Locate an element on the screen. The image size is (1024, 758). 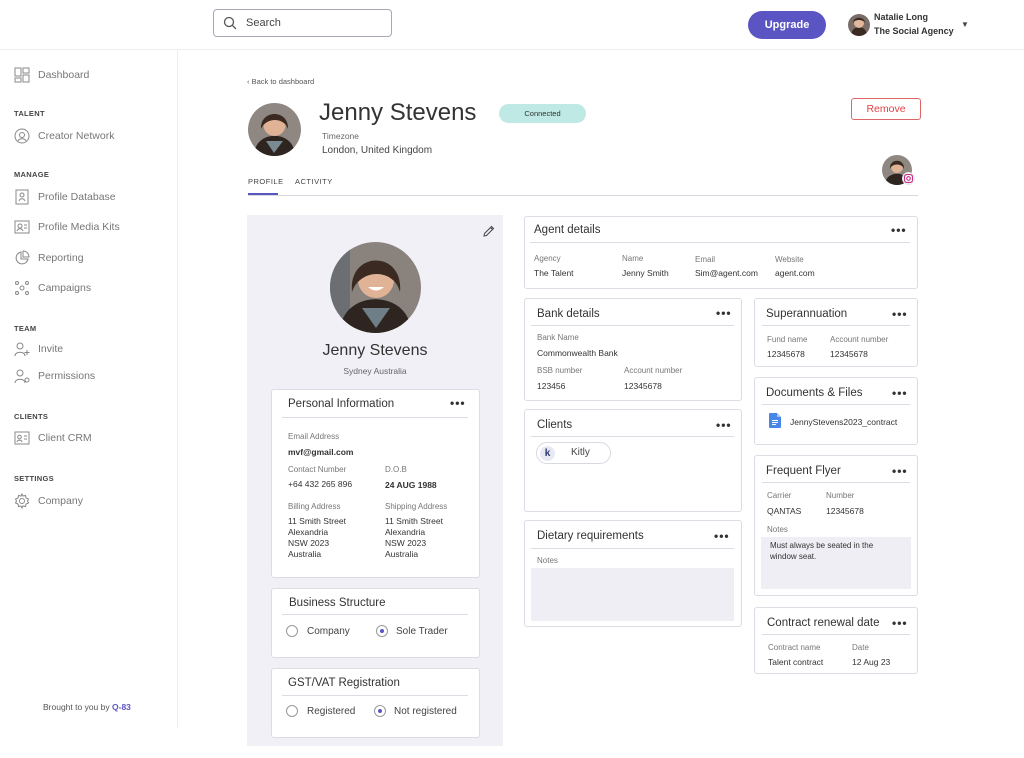
user-agency: The Social Agency is located at coordinates (914, 31).